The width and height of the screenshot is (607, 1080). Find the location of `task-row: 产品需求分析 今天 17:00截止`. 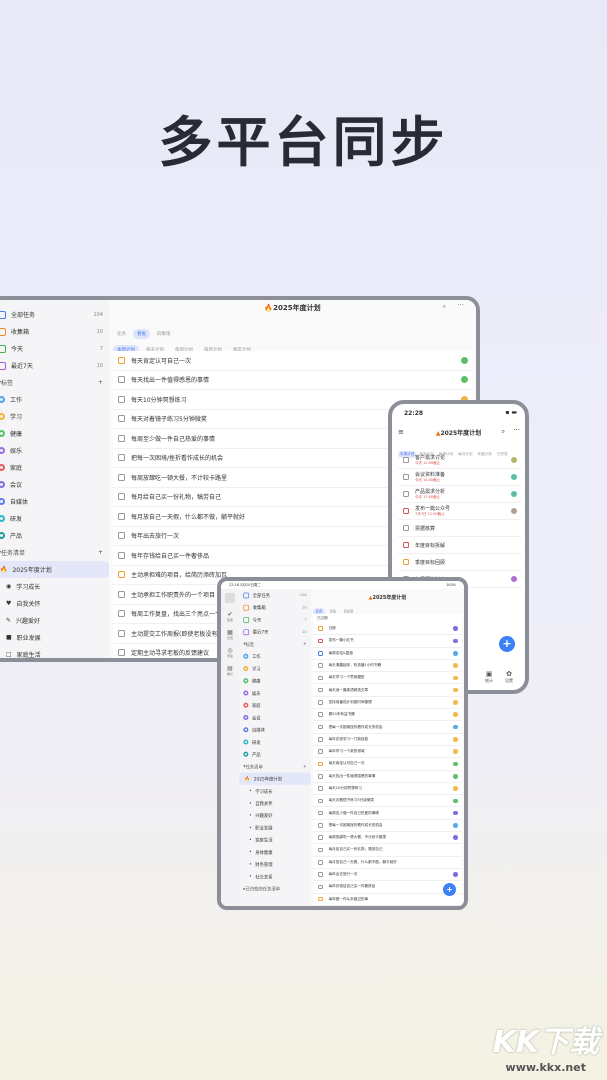

task-row: 产品需求分析 今天 17:00截止 is located at coordinates (459, 494).